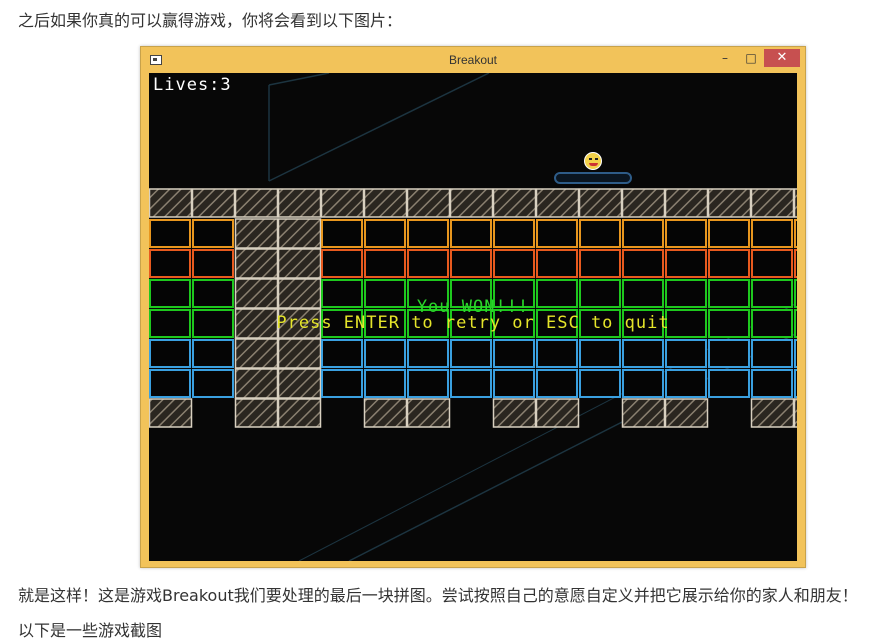  Describe the element at coordinates (90, 630) in the screenshot. I see `next-text: 以下是一些游戏截图` at that location.